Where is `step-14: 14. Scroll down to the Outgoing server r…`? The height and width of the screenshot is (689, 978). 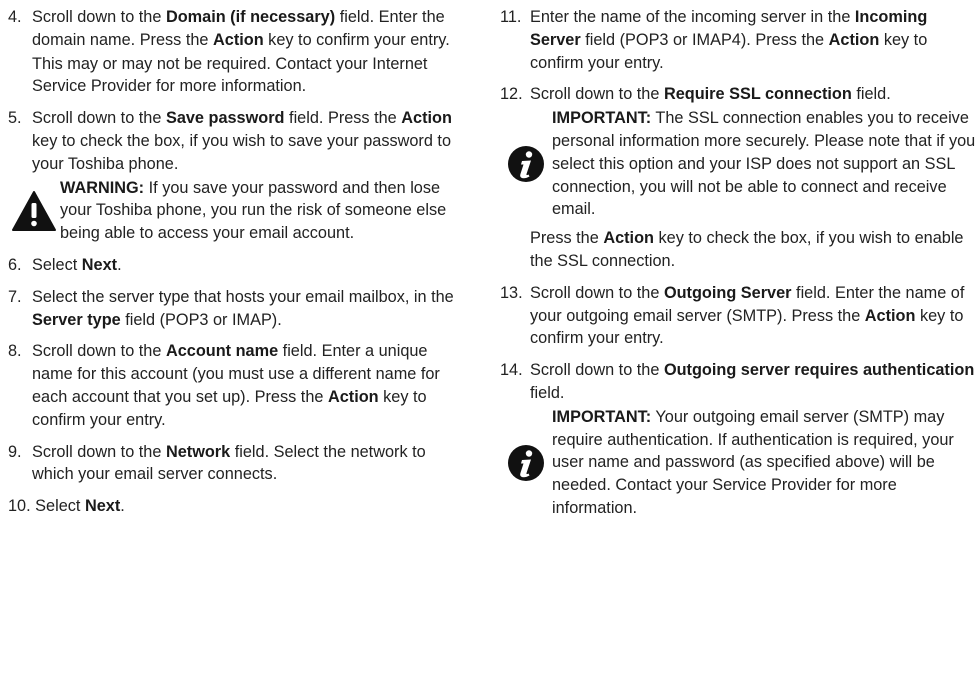
step-14: 14. Scroll down to the Outgoing server r… is located at coordinates (738, 382).